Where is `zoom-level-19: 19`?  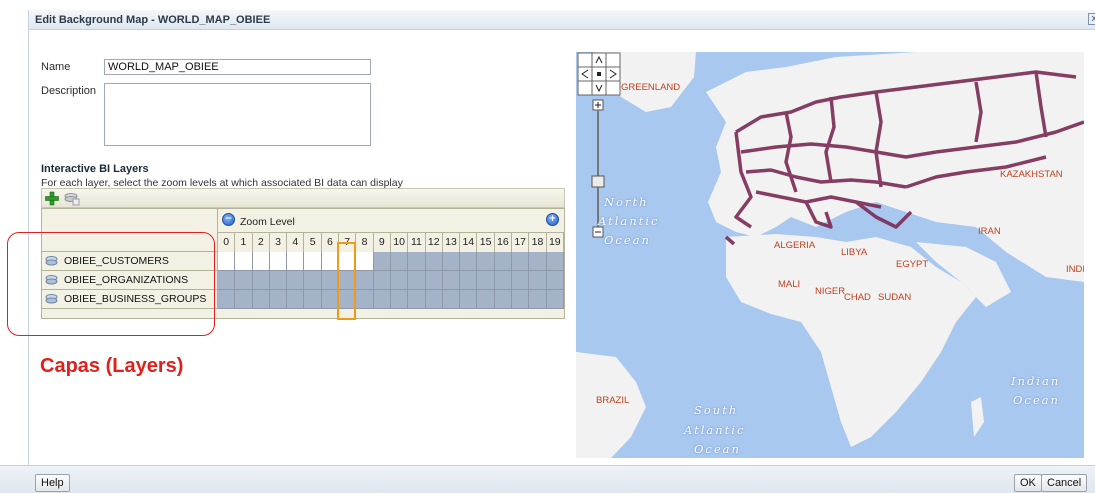 zoom-level-19: 19 is located at coordinates (555, 243).